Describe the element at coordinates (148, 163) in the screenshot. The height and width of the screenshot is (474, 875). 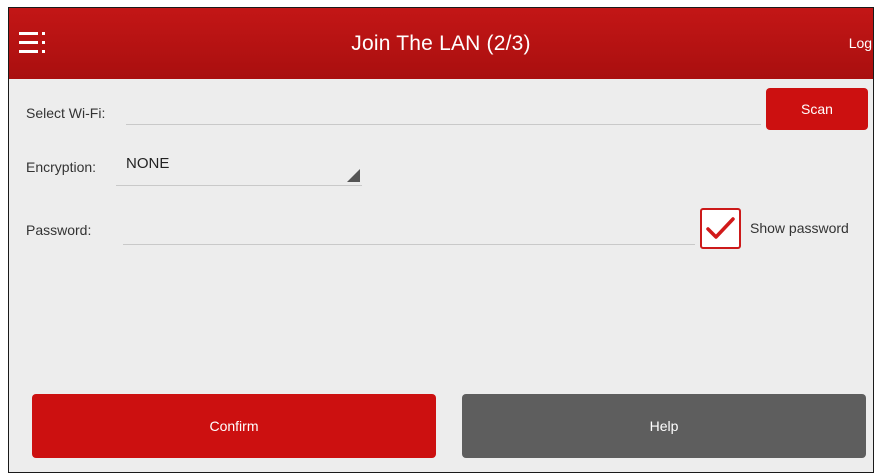
I see `encryption-selected-value: NONE` at that location.